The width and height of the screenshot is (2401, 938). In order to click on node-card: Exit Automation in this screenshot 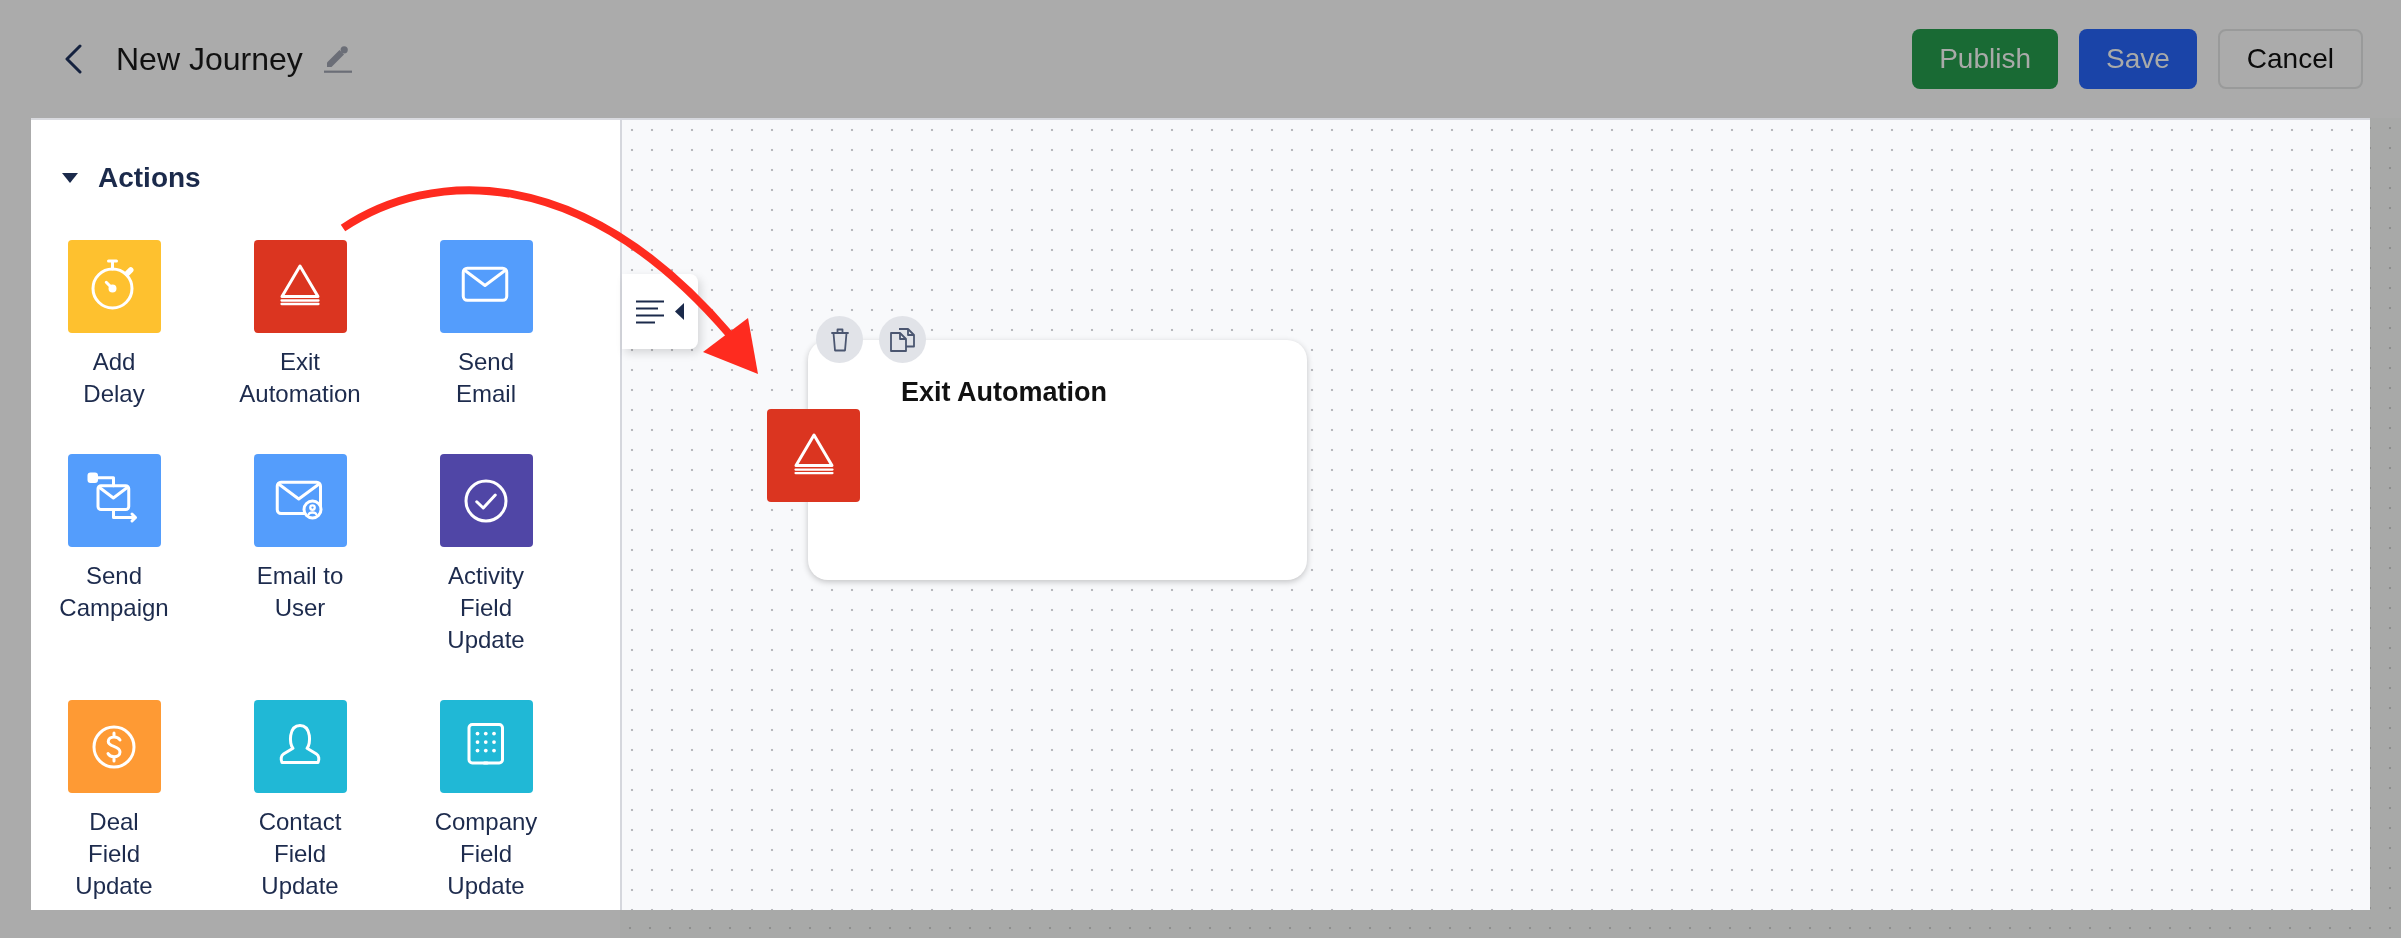, I will do `click(1057, 460)`.